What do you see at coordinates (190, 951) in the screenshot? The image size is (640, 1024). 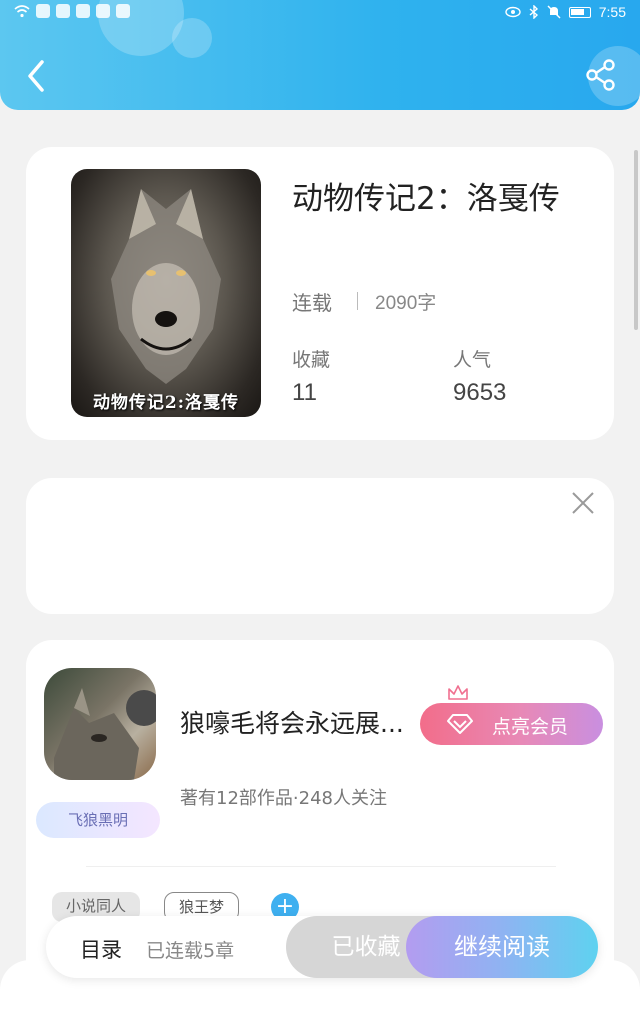 I see `chapter-count: 已连载5章` at bounding box center [190, 951].